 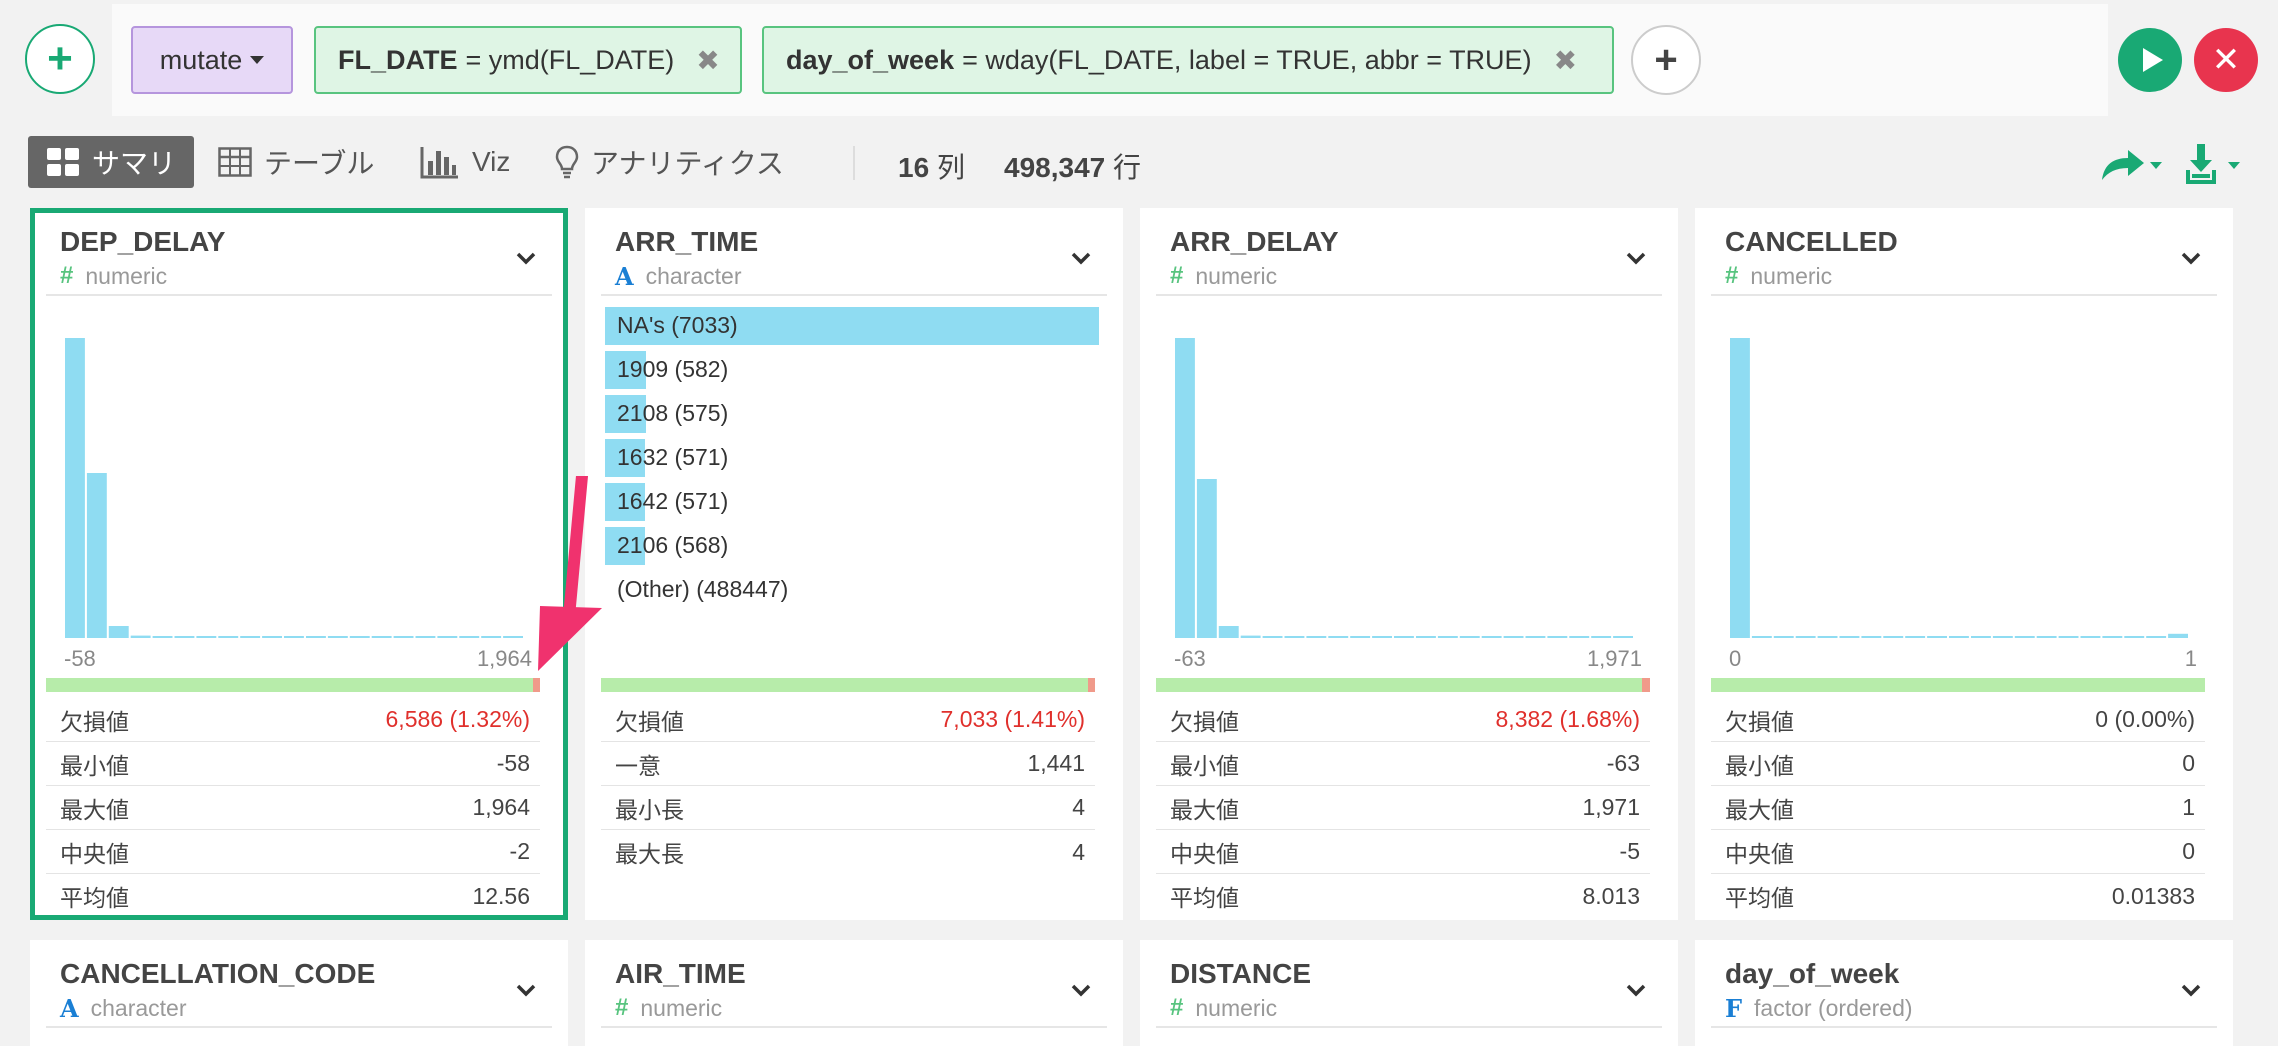 I want to click on share-dropdown, so click(x=2133, y=166).